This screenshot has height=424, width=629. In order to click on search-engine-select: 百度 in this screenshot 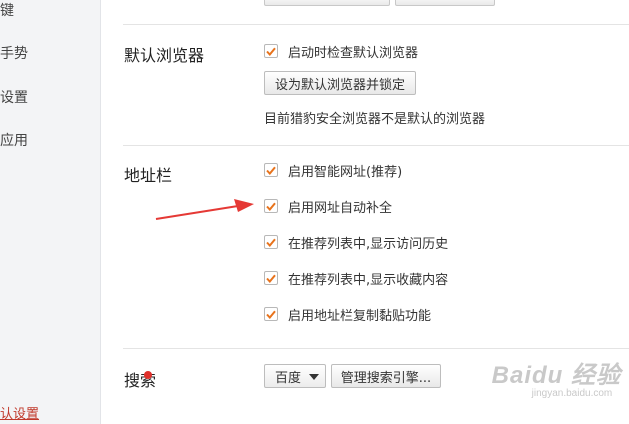, I will do `click(295, 376)`.